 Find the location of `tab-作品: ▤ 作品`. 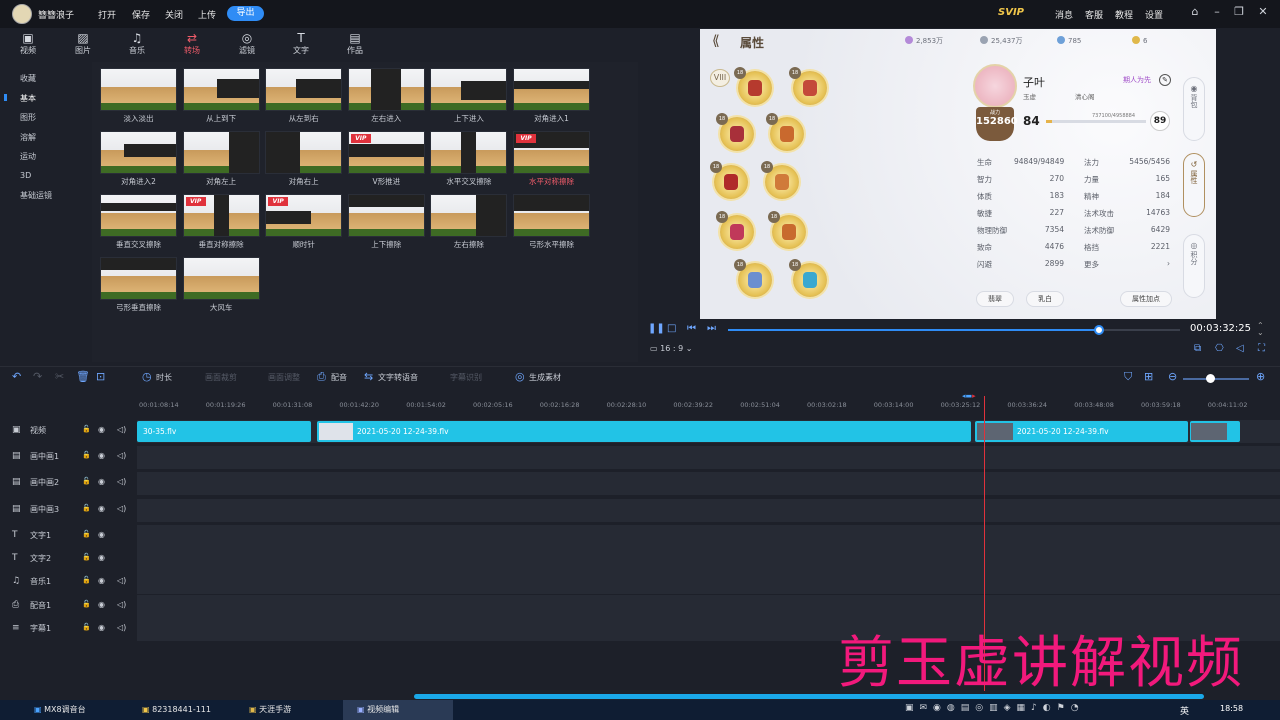

tab-作品: ▤ 作品 is located at coordinates (355, 44).